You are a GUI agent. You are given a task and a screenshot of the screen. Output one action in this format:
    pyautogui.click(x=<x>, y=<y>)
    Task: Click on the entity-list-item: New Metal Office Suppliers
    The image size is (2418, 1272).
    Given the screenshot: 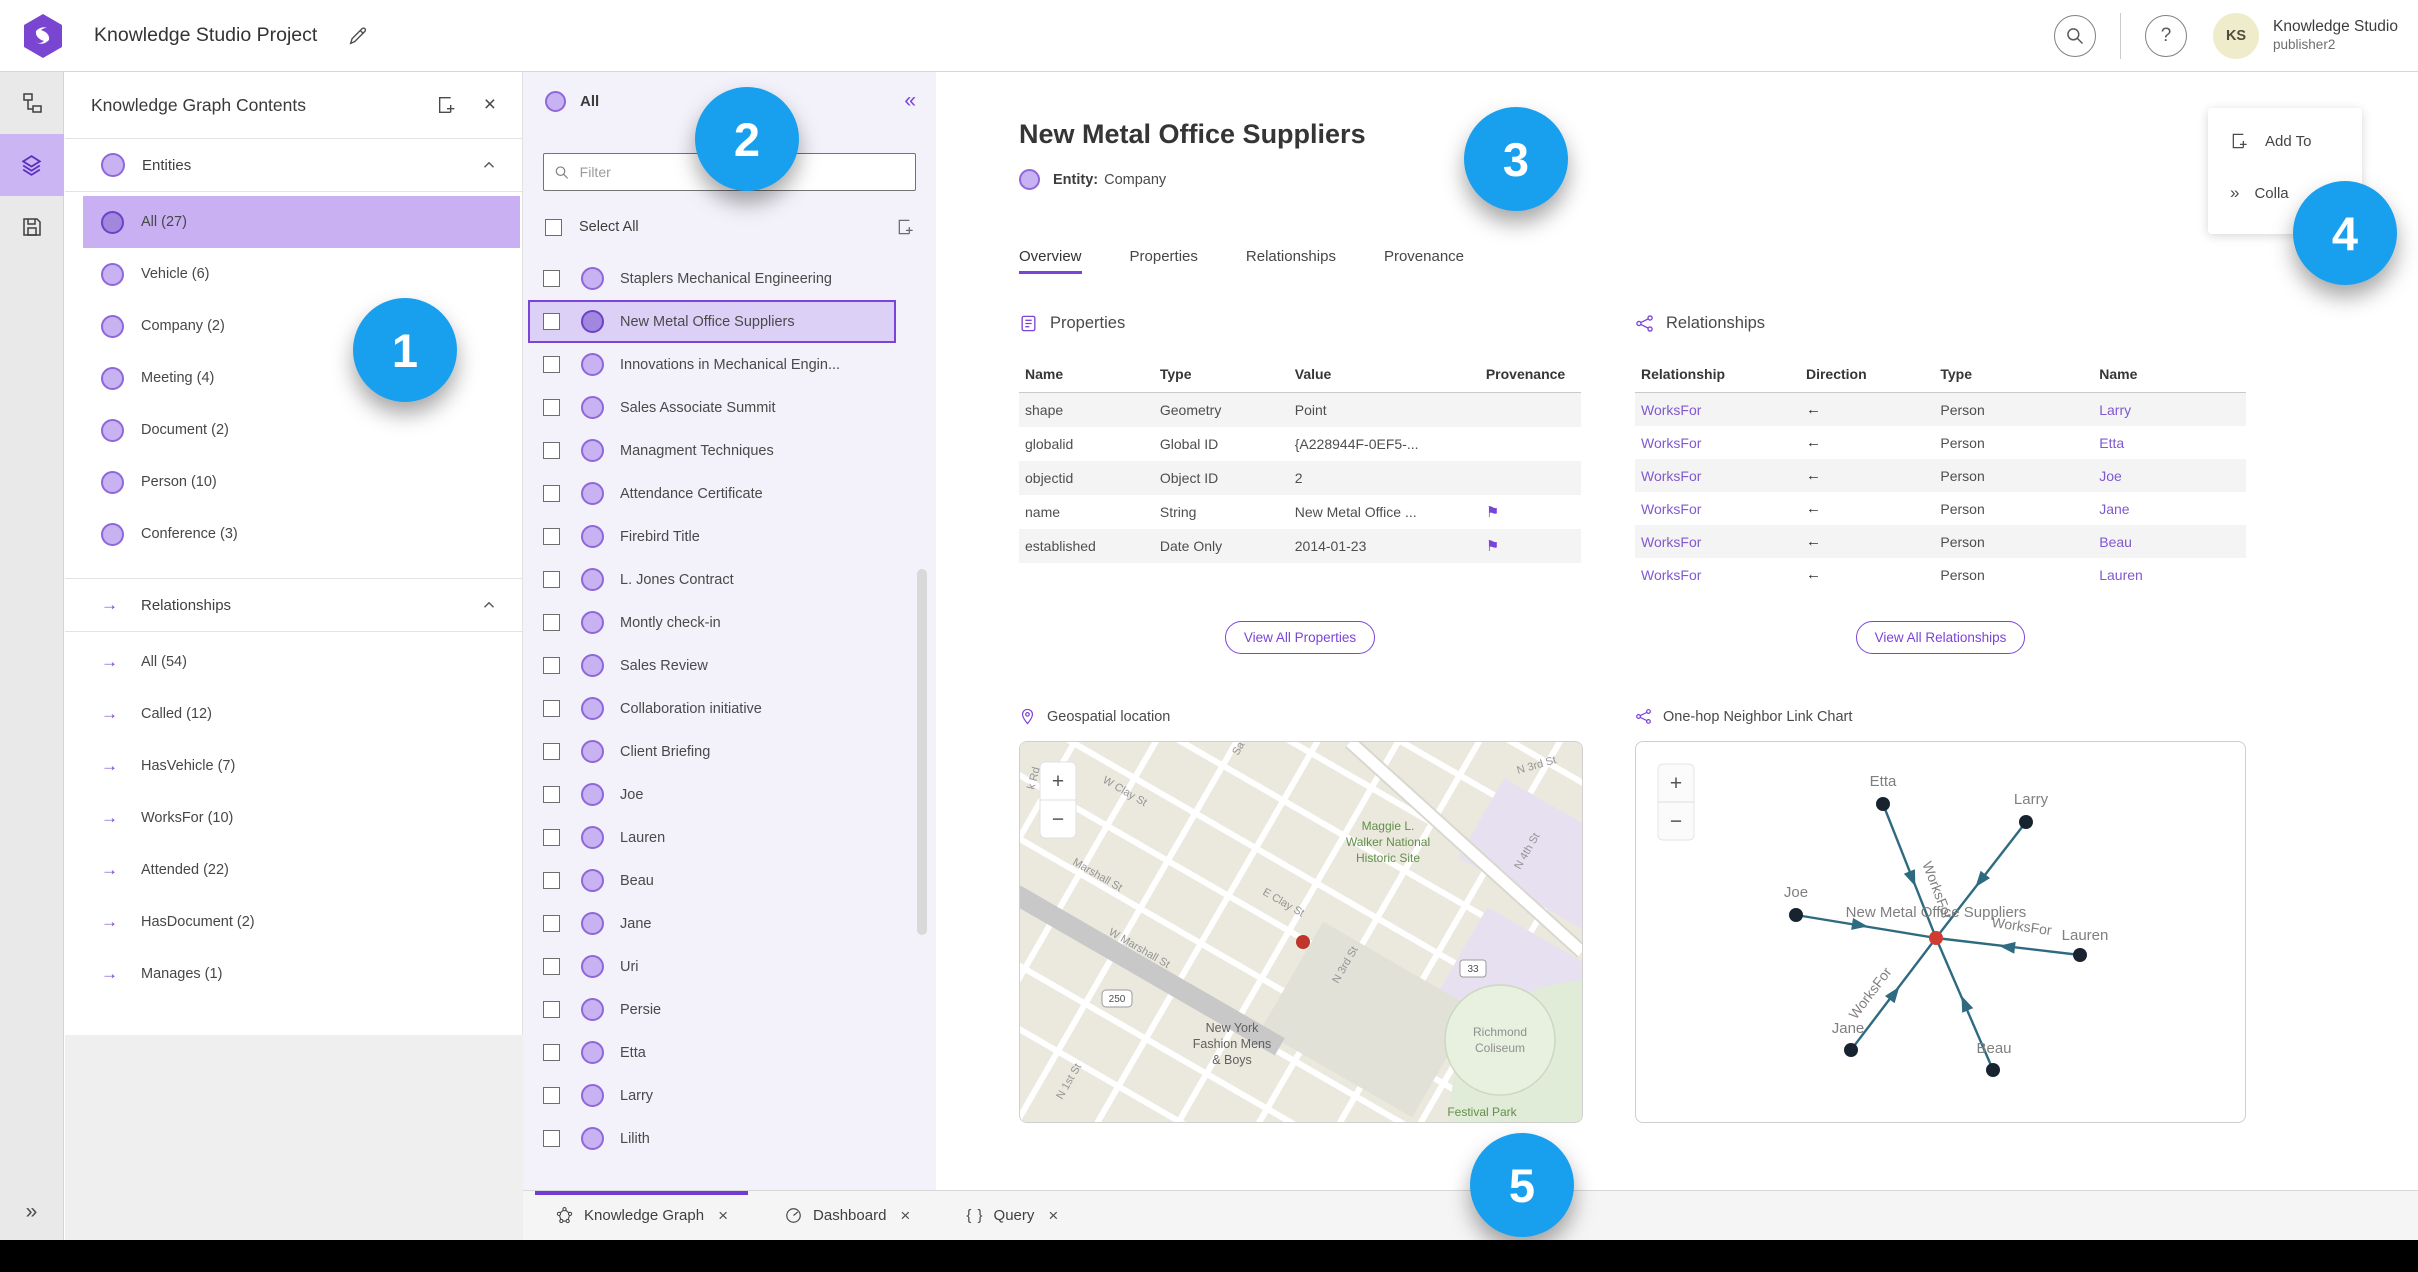 What is the action you would take?
    pyautogui.click(x=712, y=321)
    